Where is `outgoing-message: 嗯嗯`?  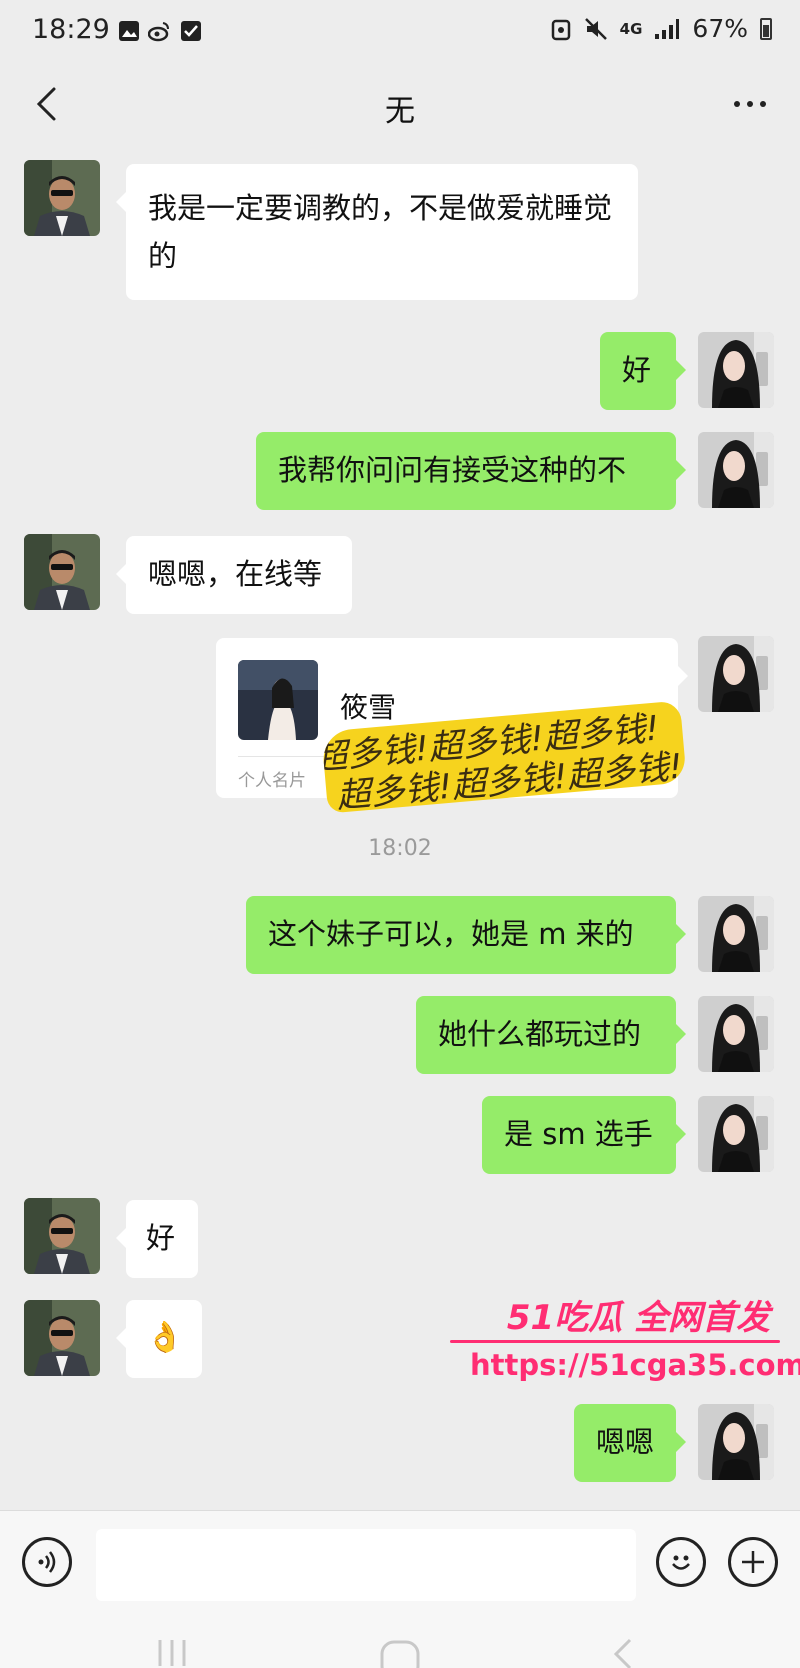
outgoing-message: 嗯嗯 is located at coordinates (630, 1443).